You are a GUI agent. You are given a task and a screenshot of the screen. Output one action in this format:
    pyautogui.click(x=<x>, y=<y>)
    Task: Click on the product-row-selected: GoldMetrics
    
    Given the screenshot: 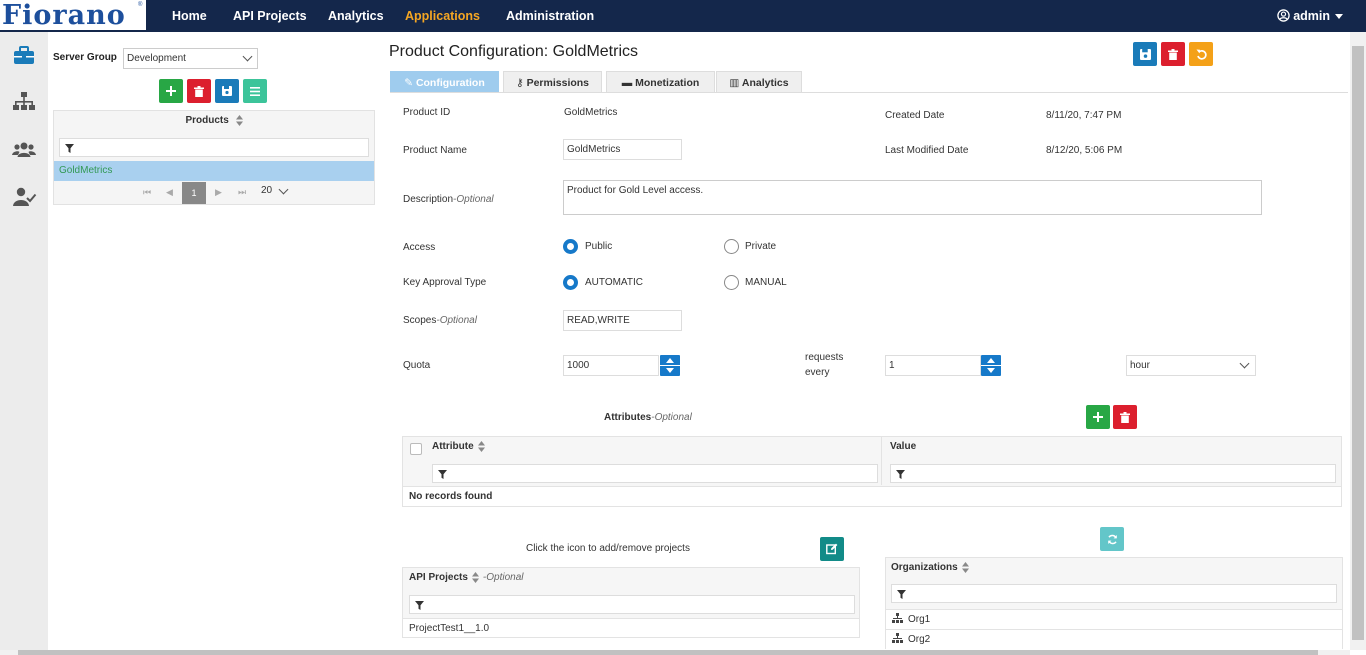 What is the action you would take?
    pyautogui.click(x=214, y=171)
    